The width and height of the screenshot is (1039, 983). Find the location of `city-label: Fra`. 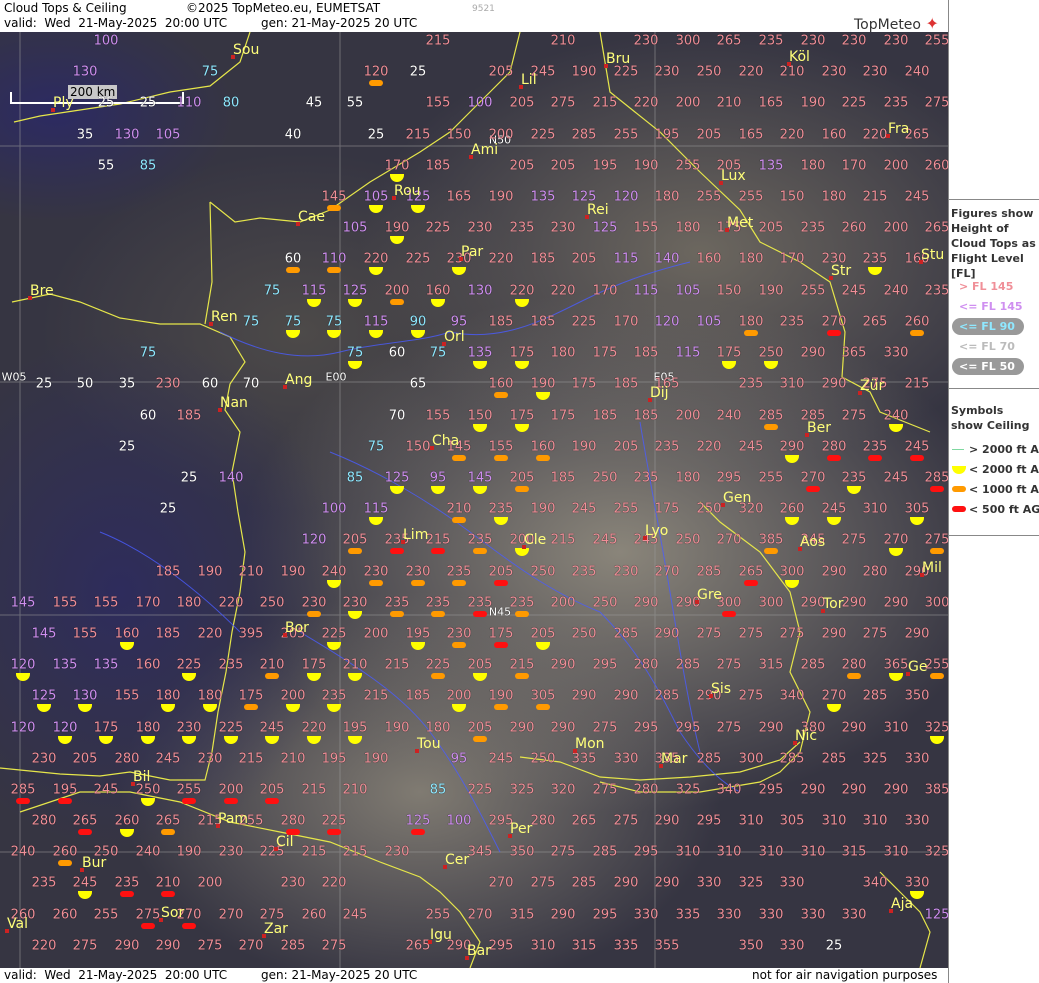

city-label: Fra is located at coordinates (898, 129).